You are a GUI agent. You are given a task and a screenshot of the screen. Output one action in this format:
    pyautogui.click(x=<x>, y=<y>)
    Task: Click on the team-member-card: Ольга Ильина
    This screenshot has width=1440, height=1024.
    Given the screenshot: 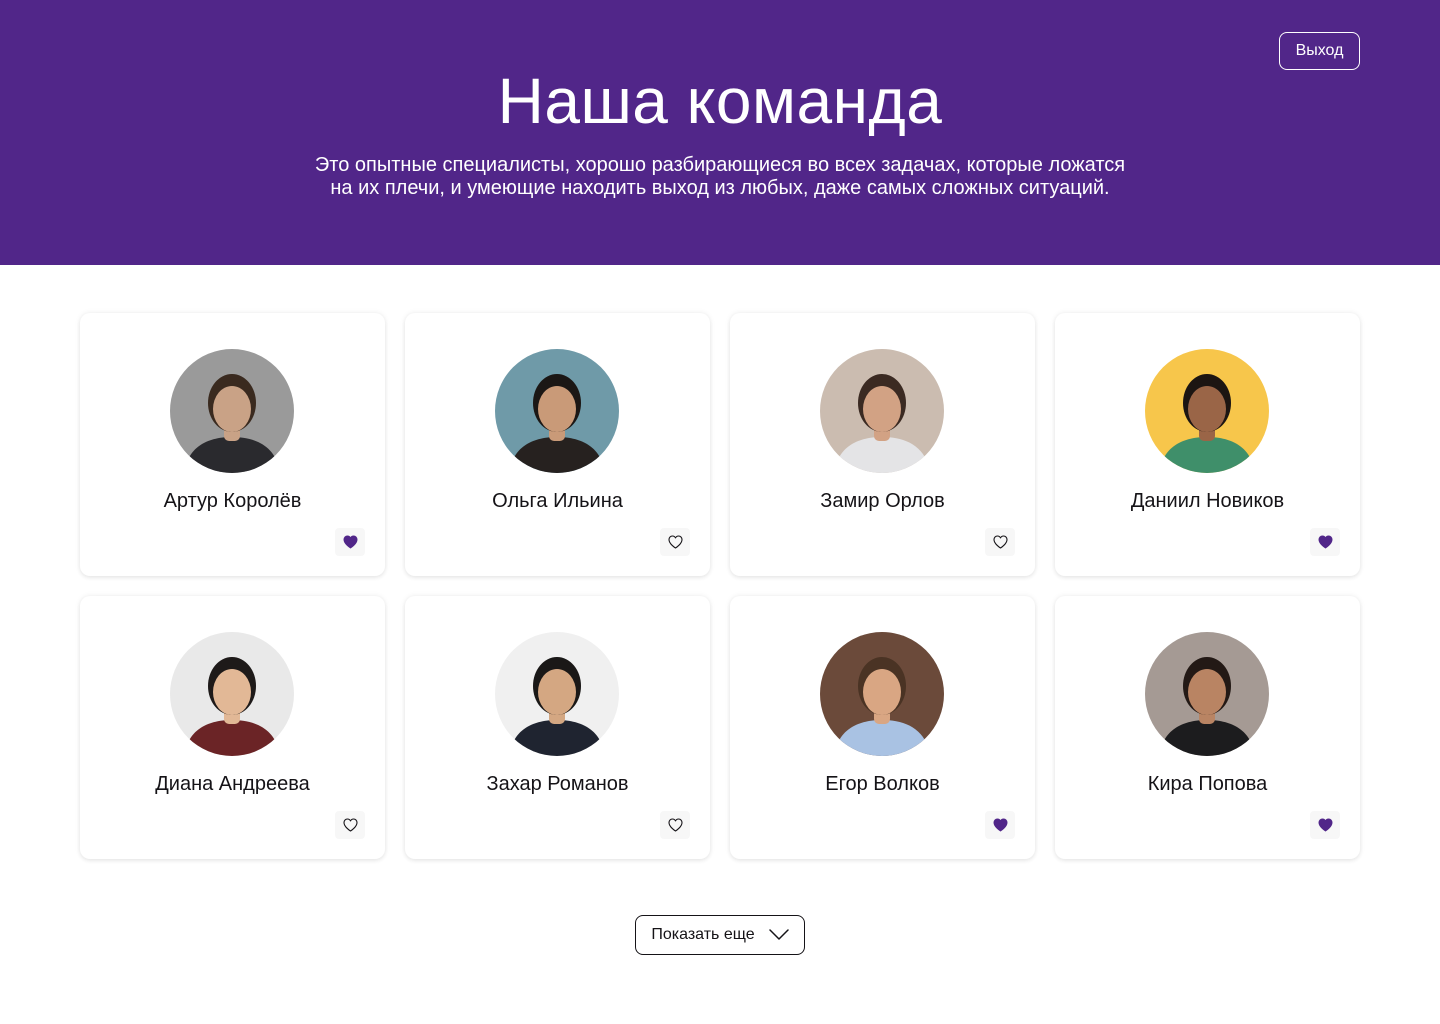 What is the action you would take?
    pyautogui.click(x=557, y=444)
    